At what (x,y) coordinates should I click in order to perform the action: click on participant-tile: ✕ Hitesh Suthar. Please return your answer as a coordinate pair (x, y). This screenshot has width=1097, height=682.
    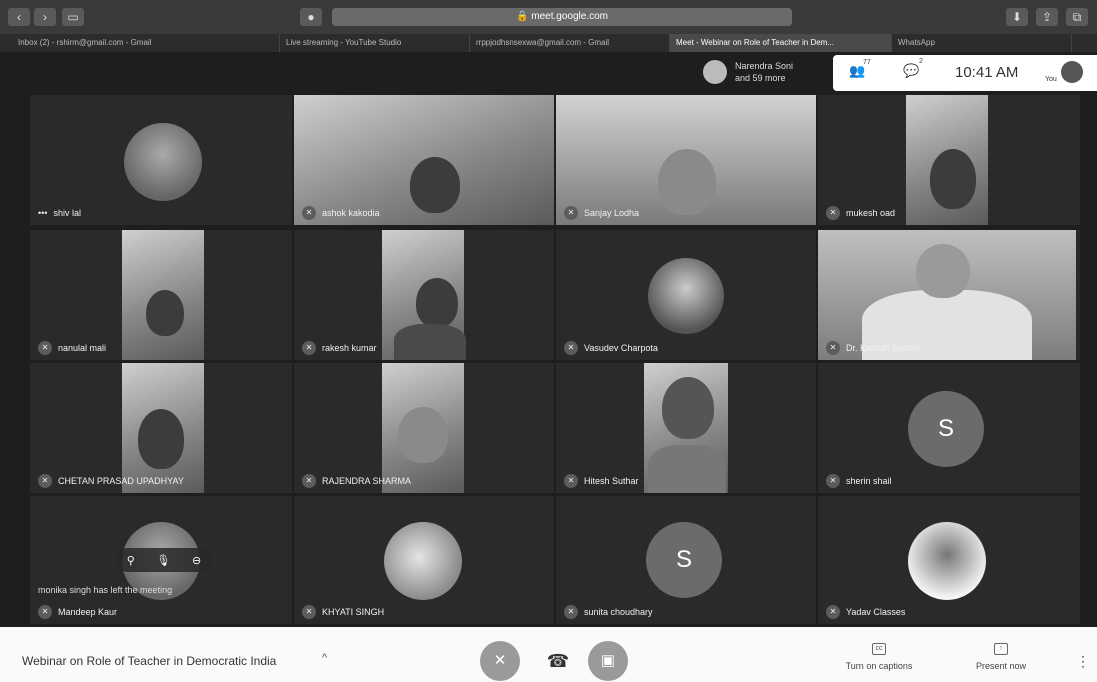
    Looking at the image, I should click on (686, 428).